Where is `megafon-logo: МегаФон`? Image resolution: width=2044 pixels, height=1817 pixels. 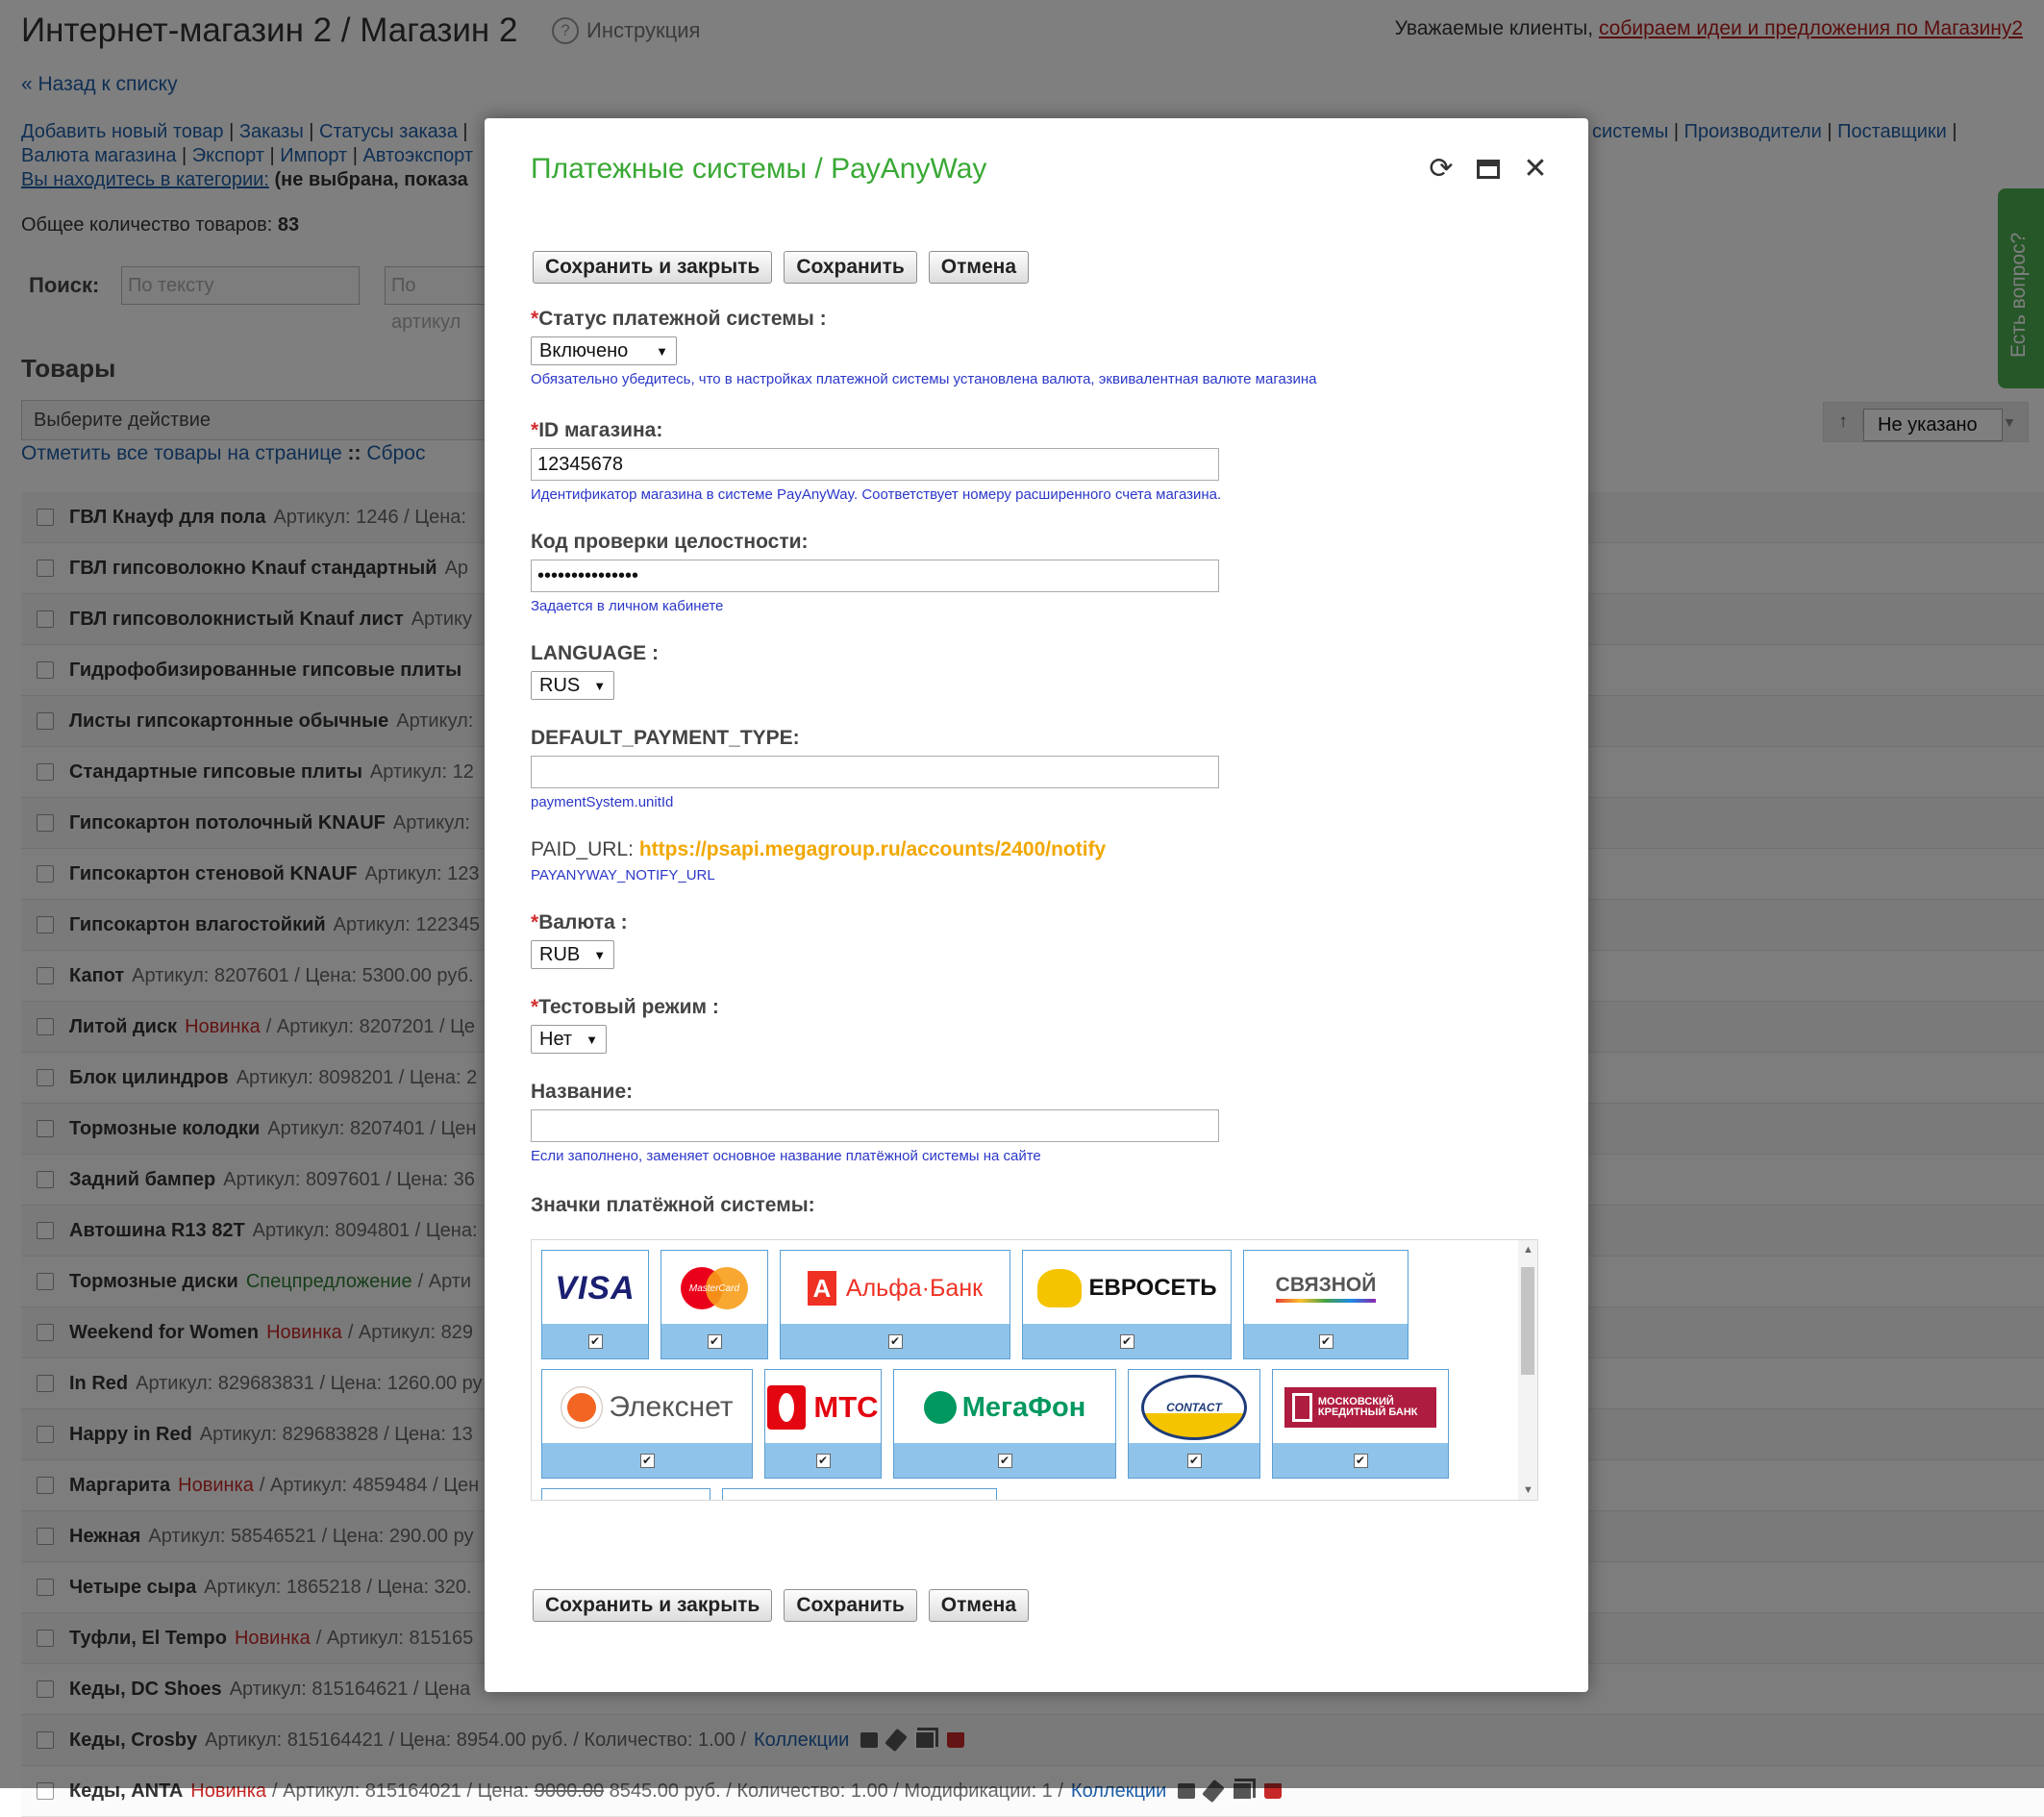
megafon-logo: МегаФон is located at coordinates (1004, 1407).